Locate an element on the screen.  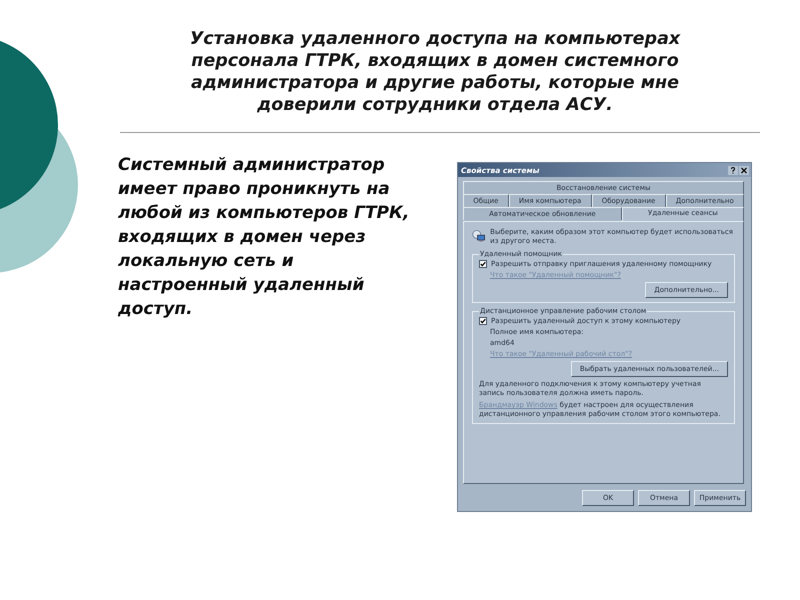
help-icon is located at coordinates (733, 170).